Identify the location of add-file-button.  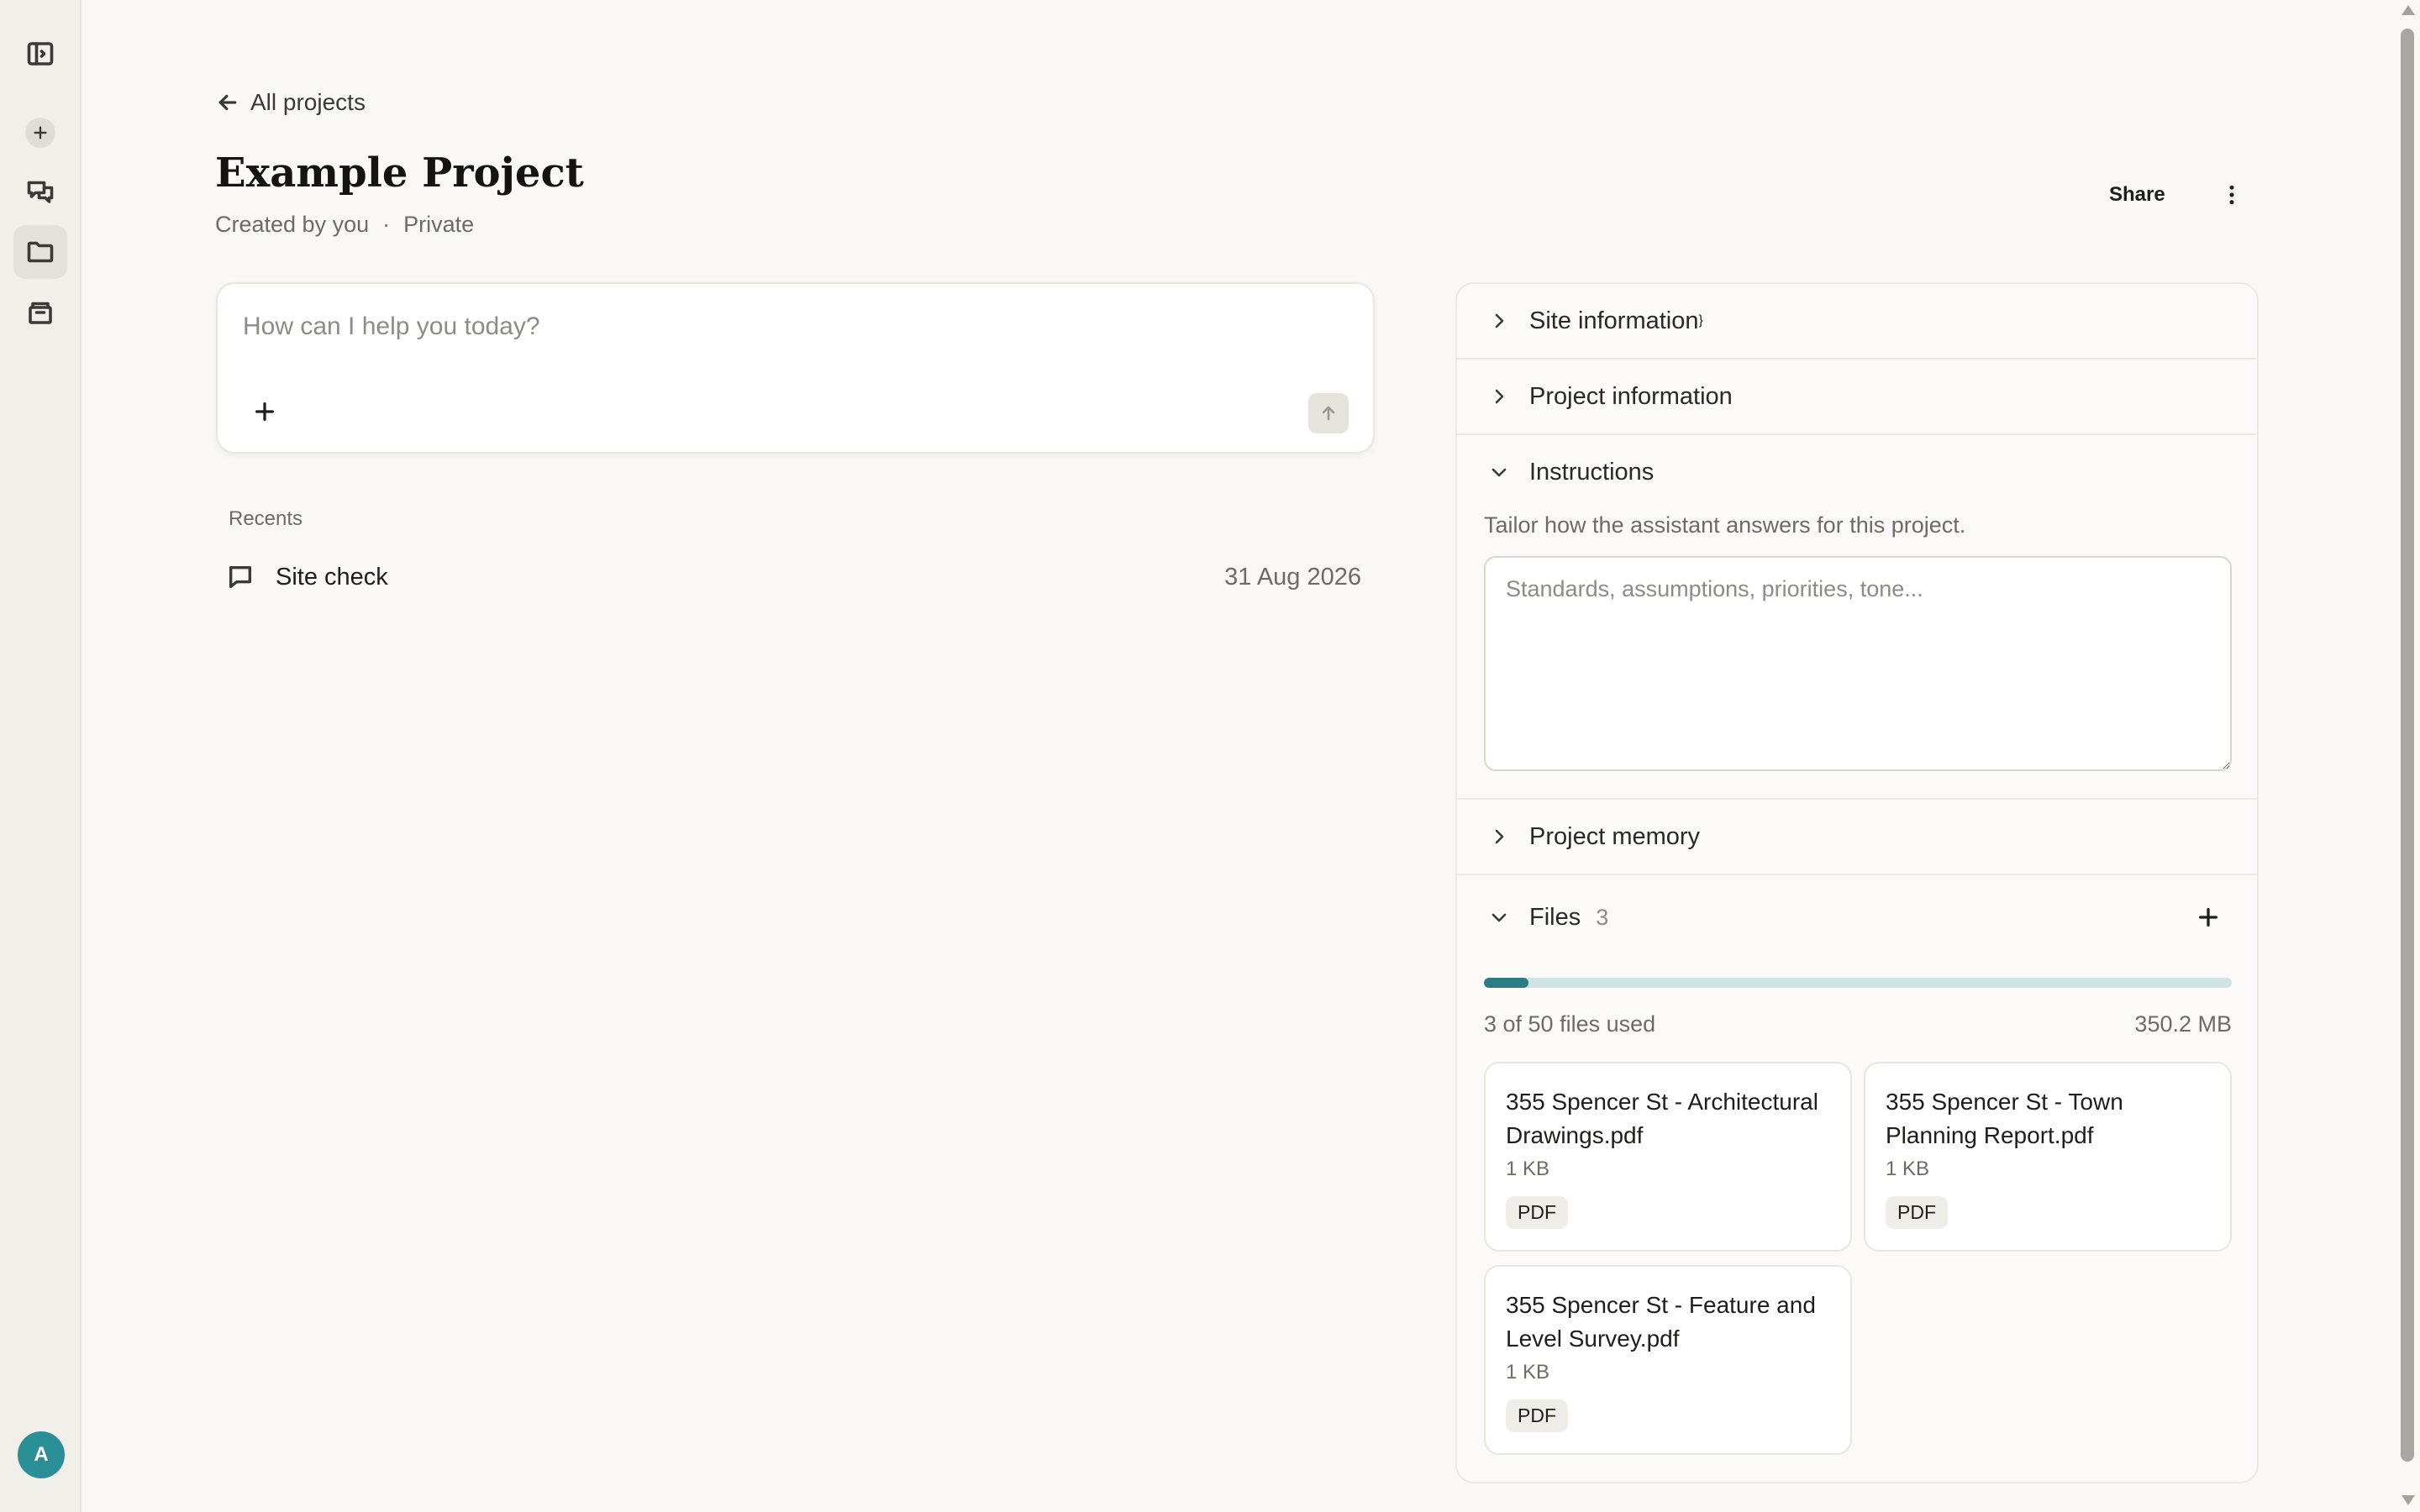
(2208, 917).